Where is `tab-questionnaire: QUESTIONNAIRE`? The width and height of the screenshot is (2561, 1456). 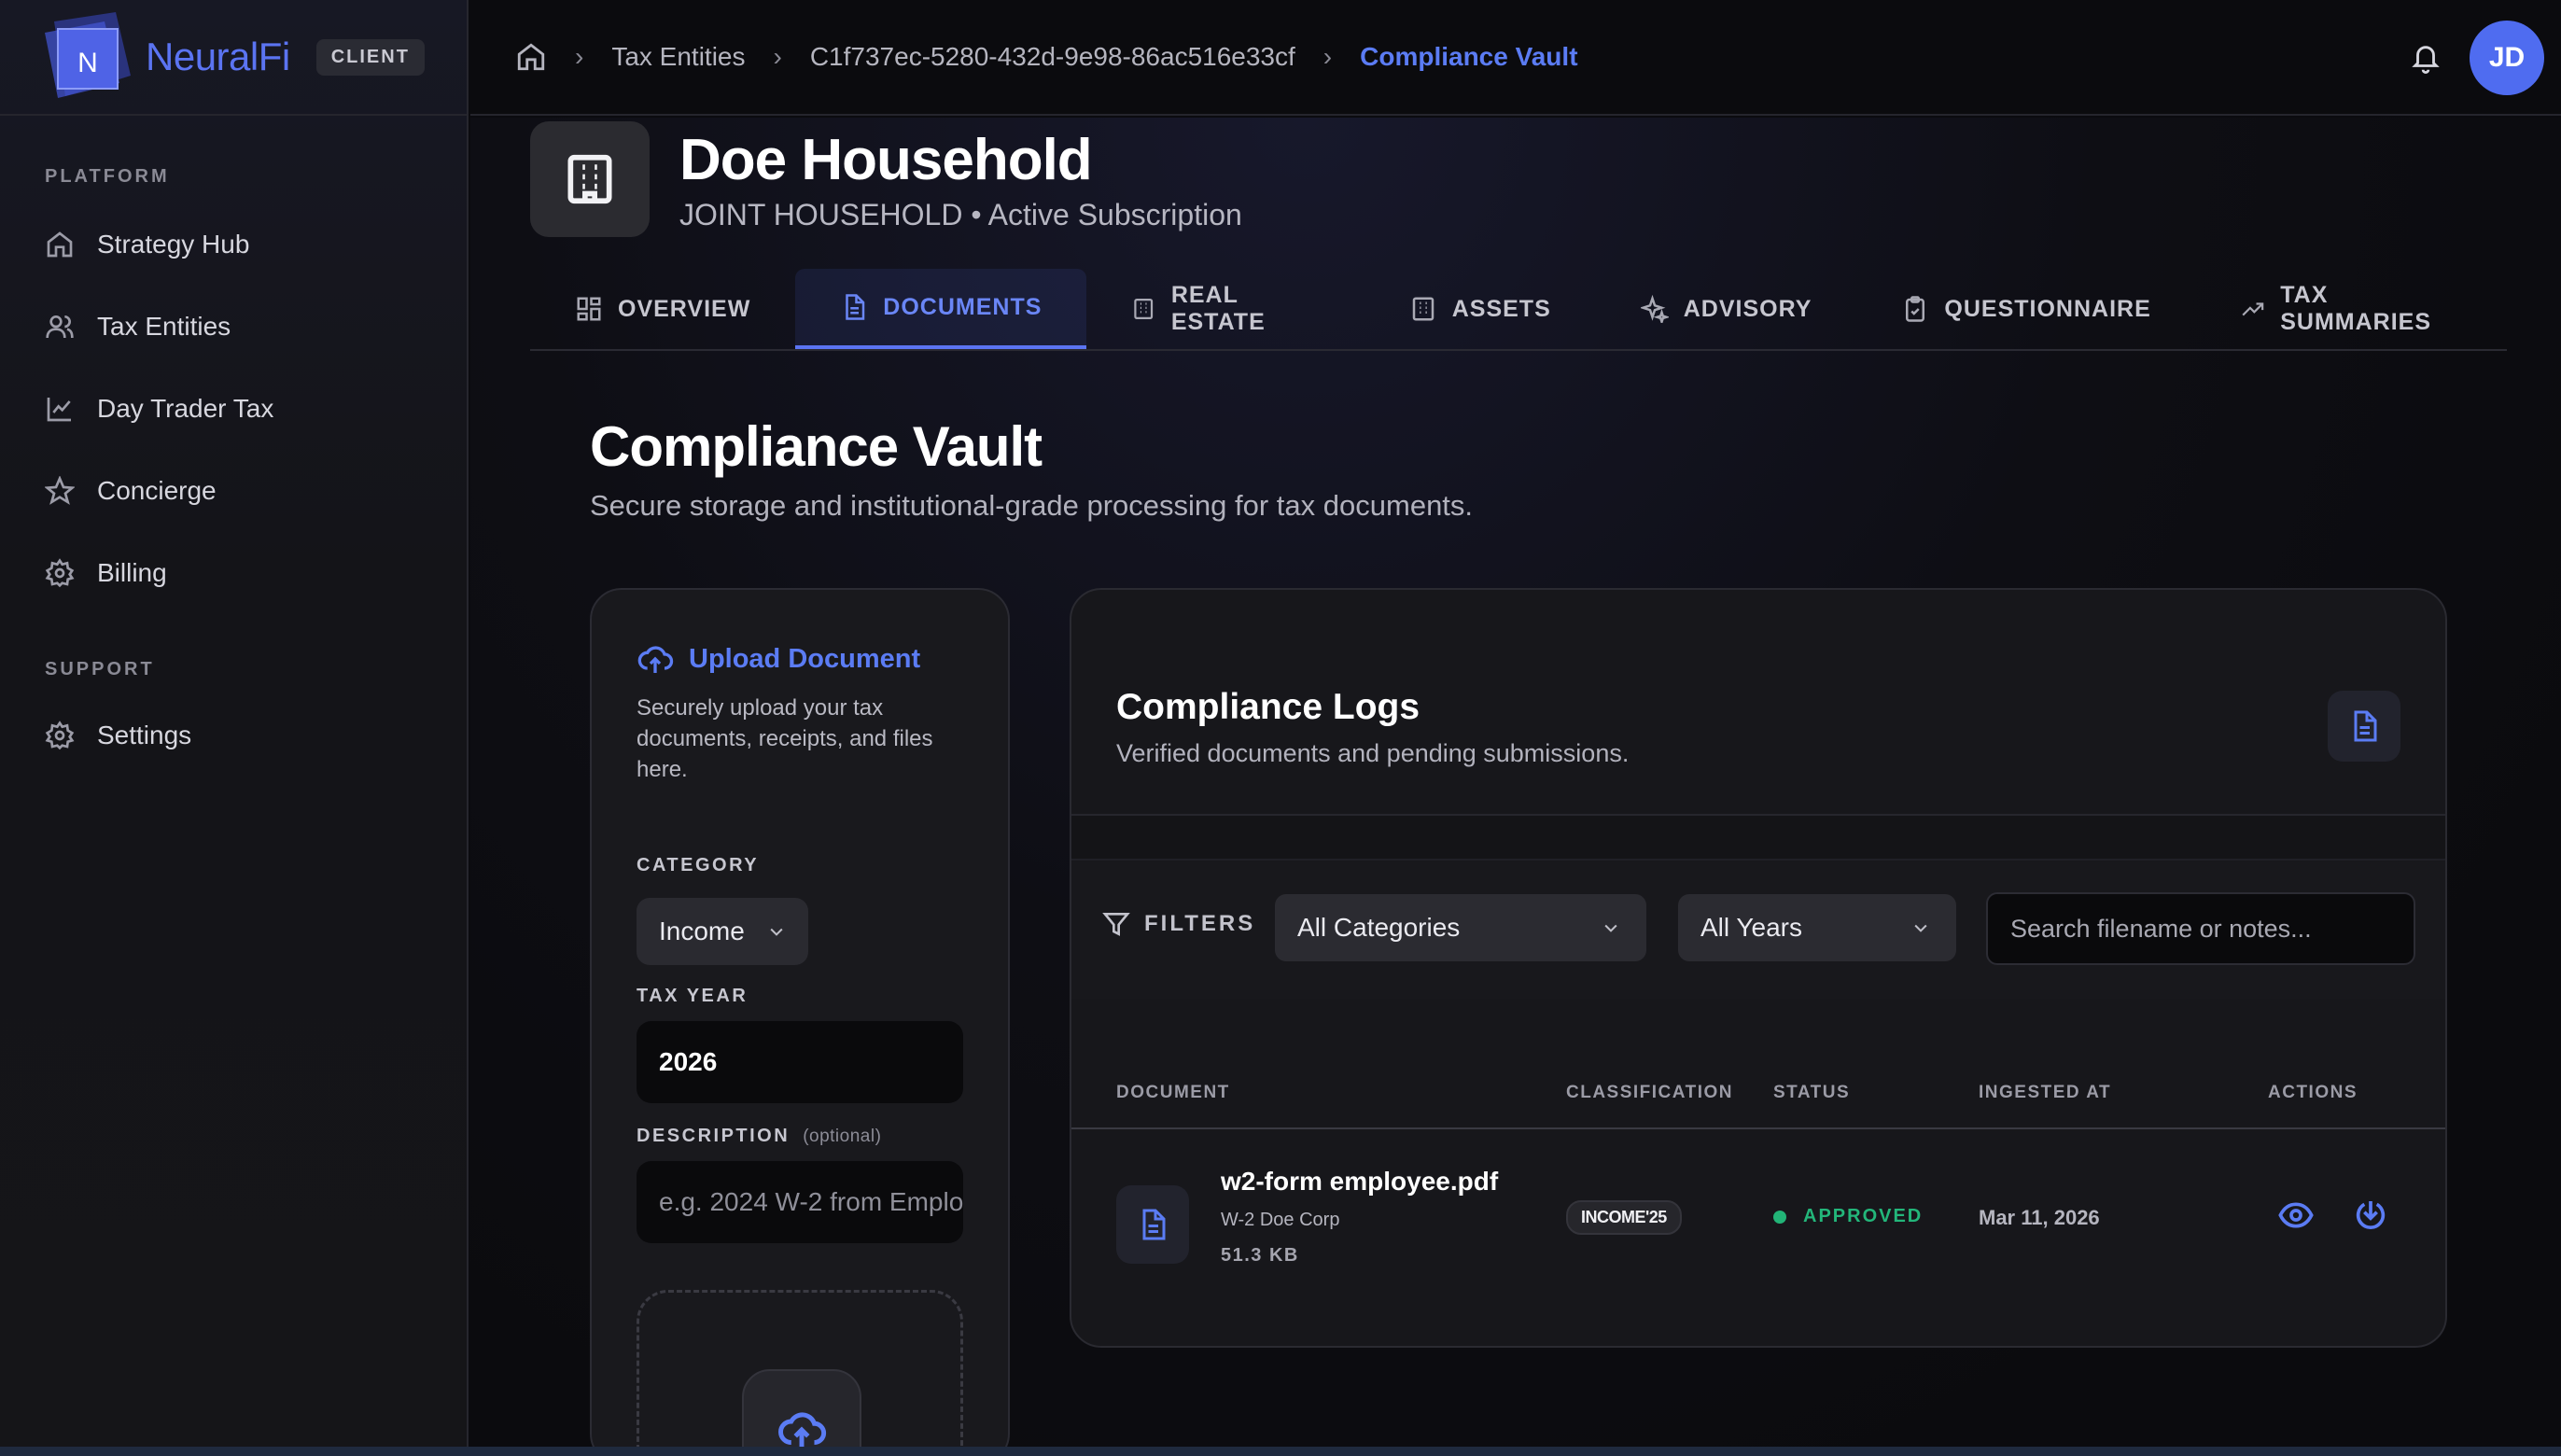 tab-questionnaire: QUESTIONNAIRE is located at coordinates (2025, 309).